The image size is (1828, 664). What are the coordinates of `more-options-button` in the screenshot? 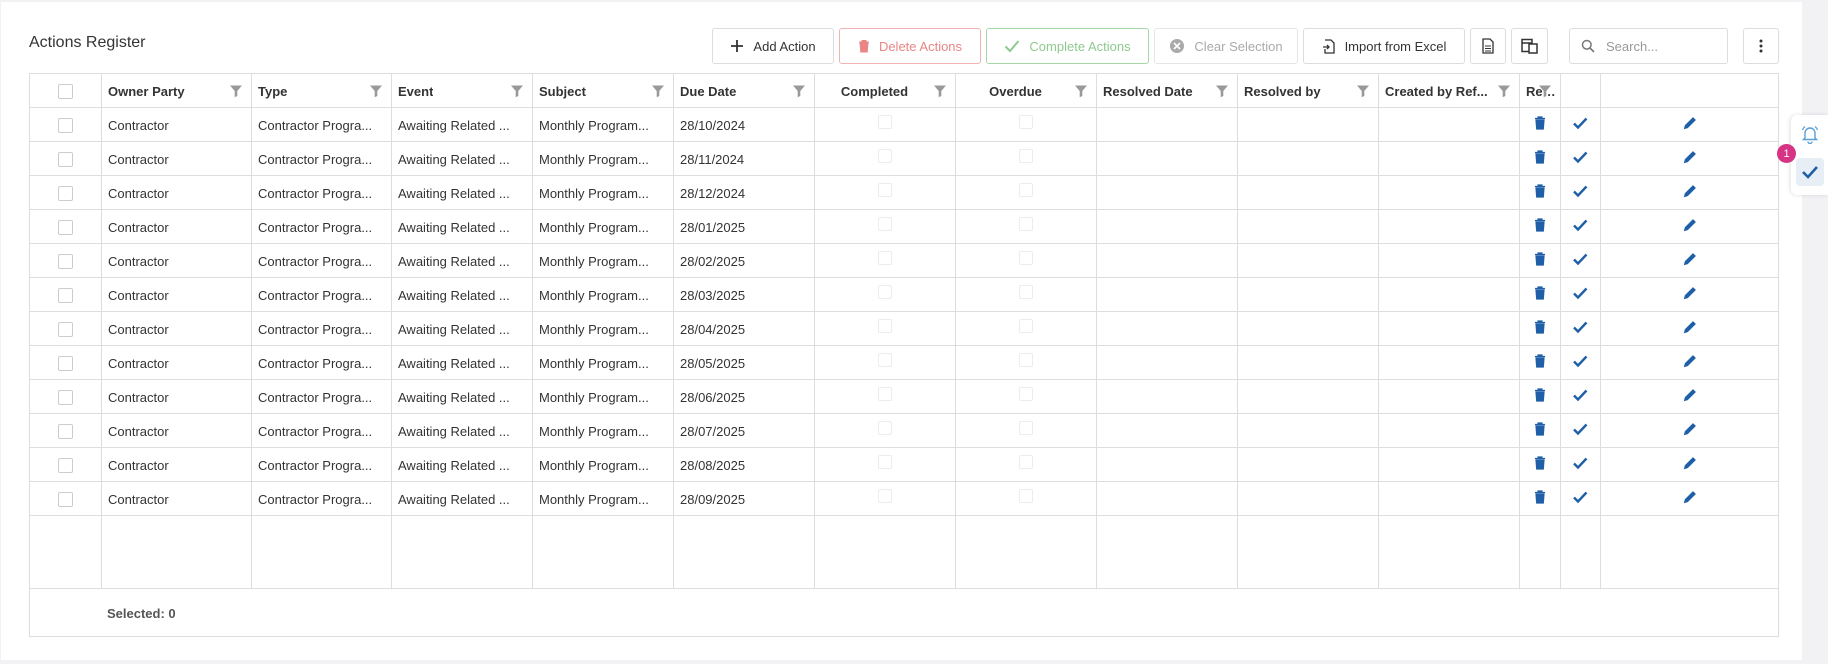 It's located at (1761, 46).